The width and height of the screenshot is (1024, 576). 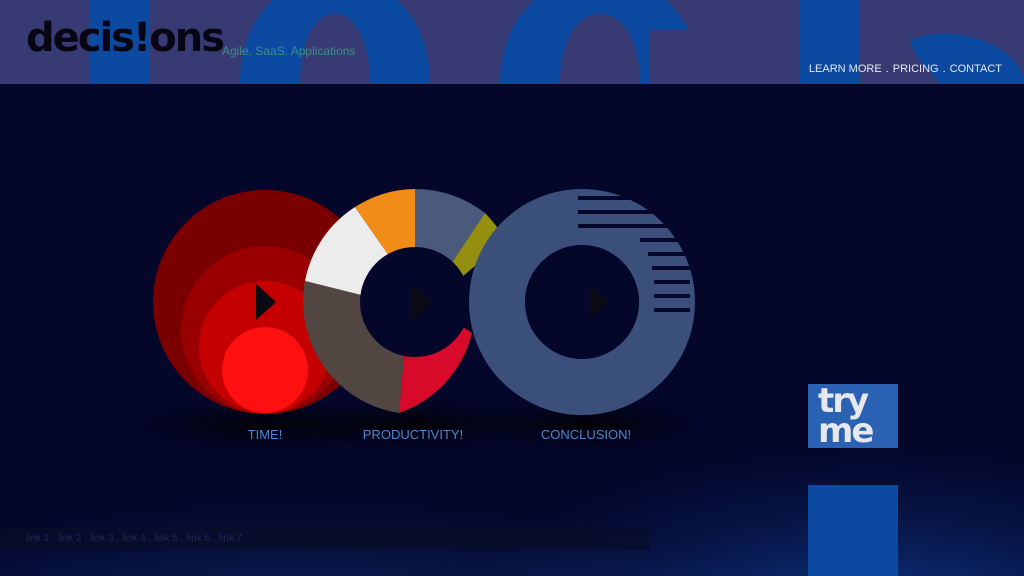 I want to click on try-me-button: try me, so click(x=853, y=416).